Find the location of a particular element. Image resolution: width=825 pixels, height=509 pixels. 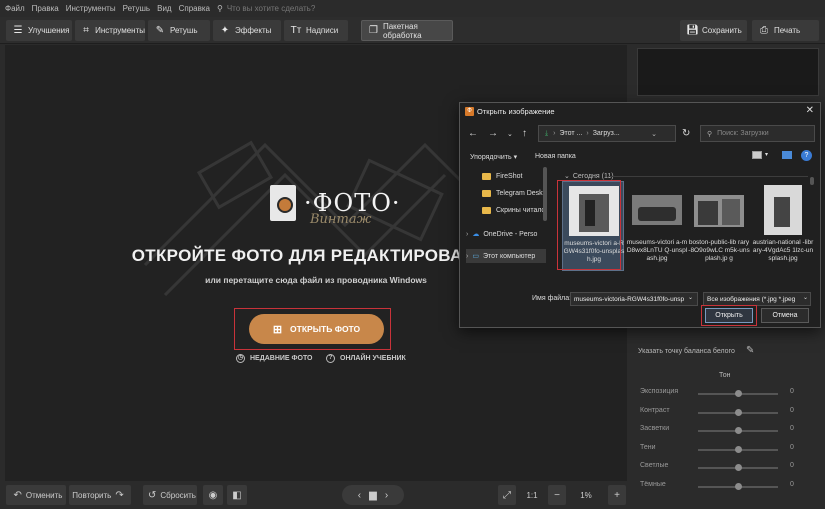

eyedropper-icon: ✎ is located at coordinates (750, 350).